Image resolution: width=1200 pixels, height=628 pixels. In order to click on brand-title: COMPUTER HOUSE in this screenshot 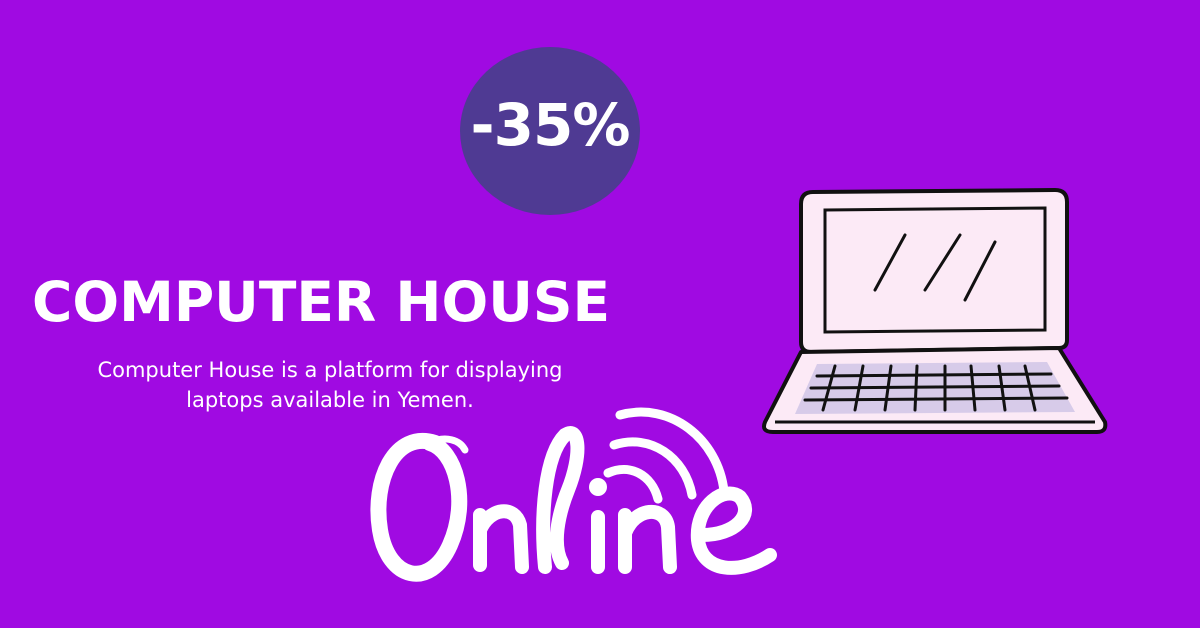, I will do `click(321, 302)`.